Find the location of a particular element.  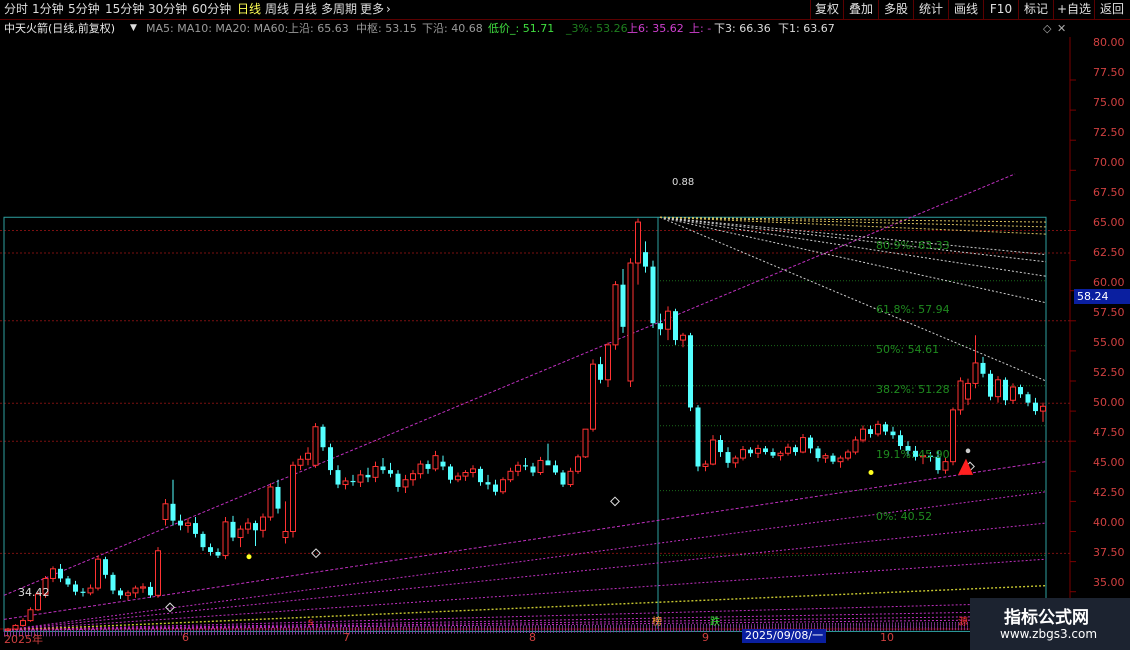

adjust-button: 复权 is located at coordinates (826, 9).